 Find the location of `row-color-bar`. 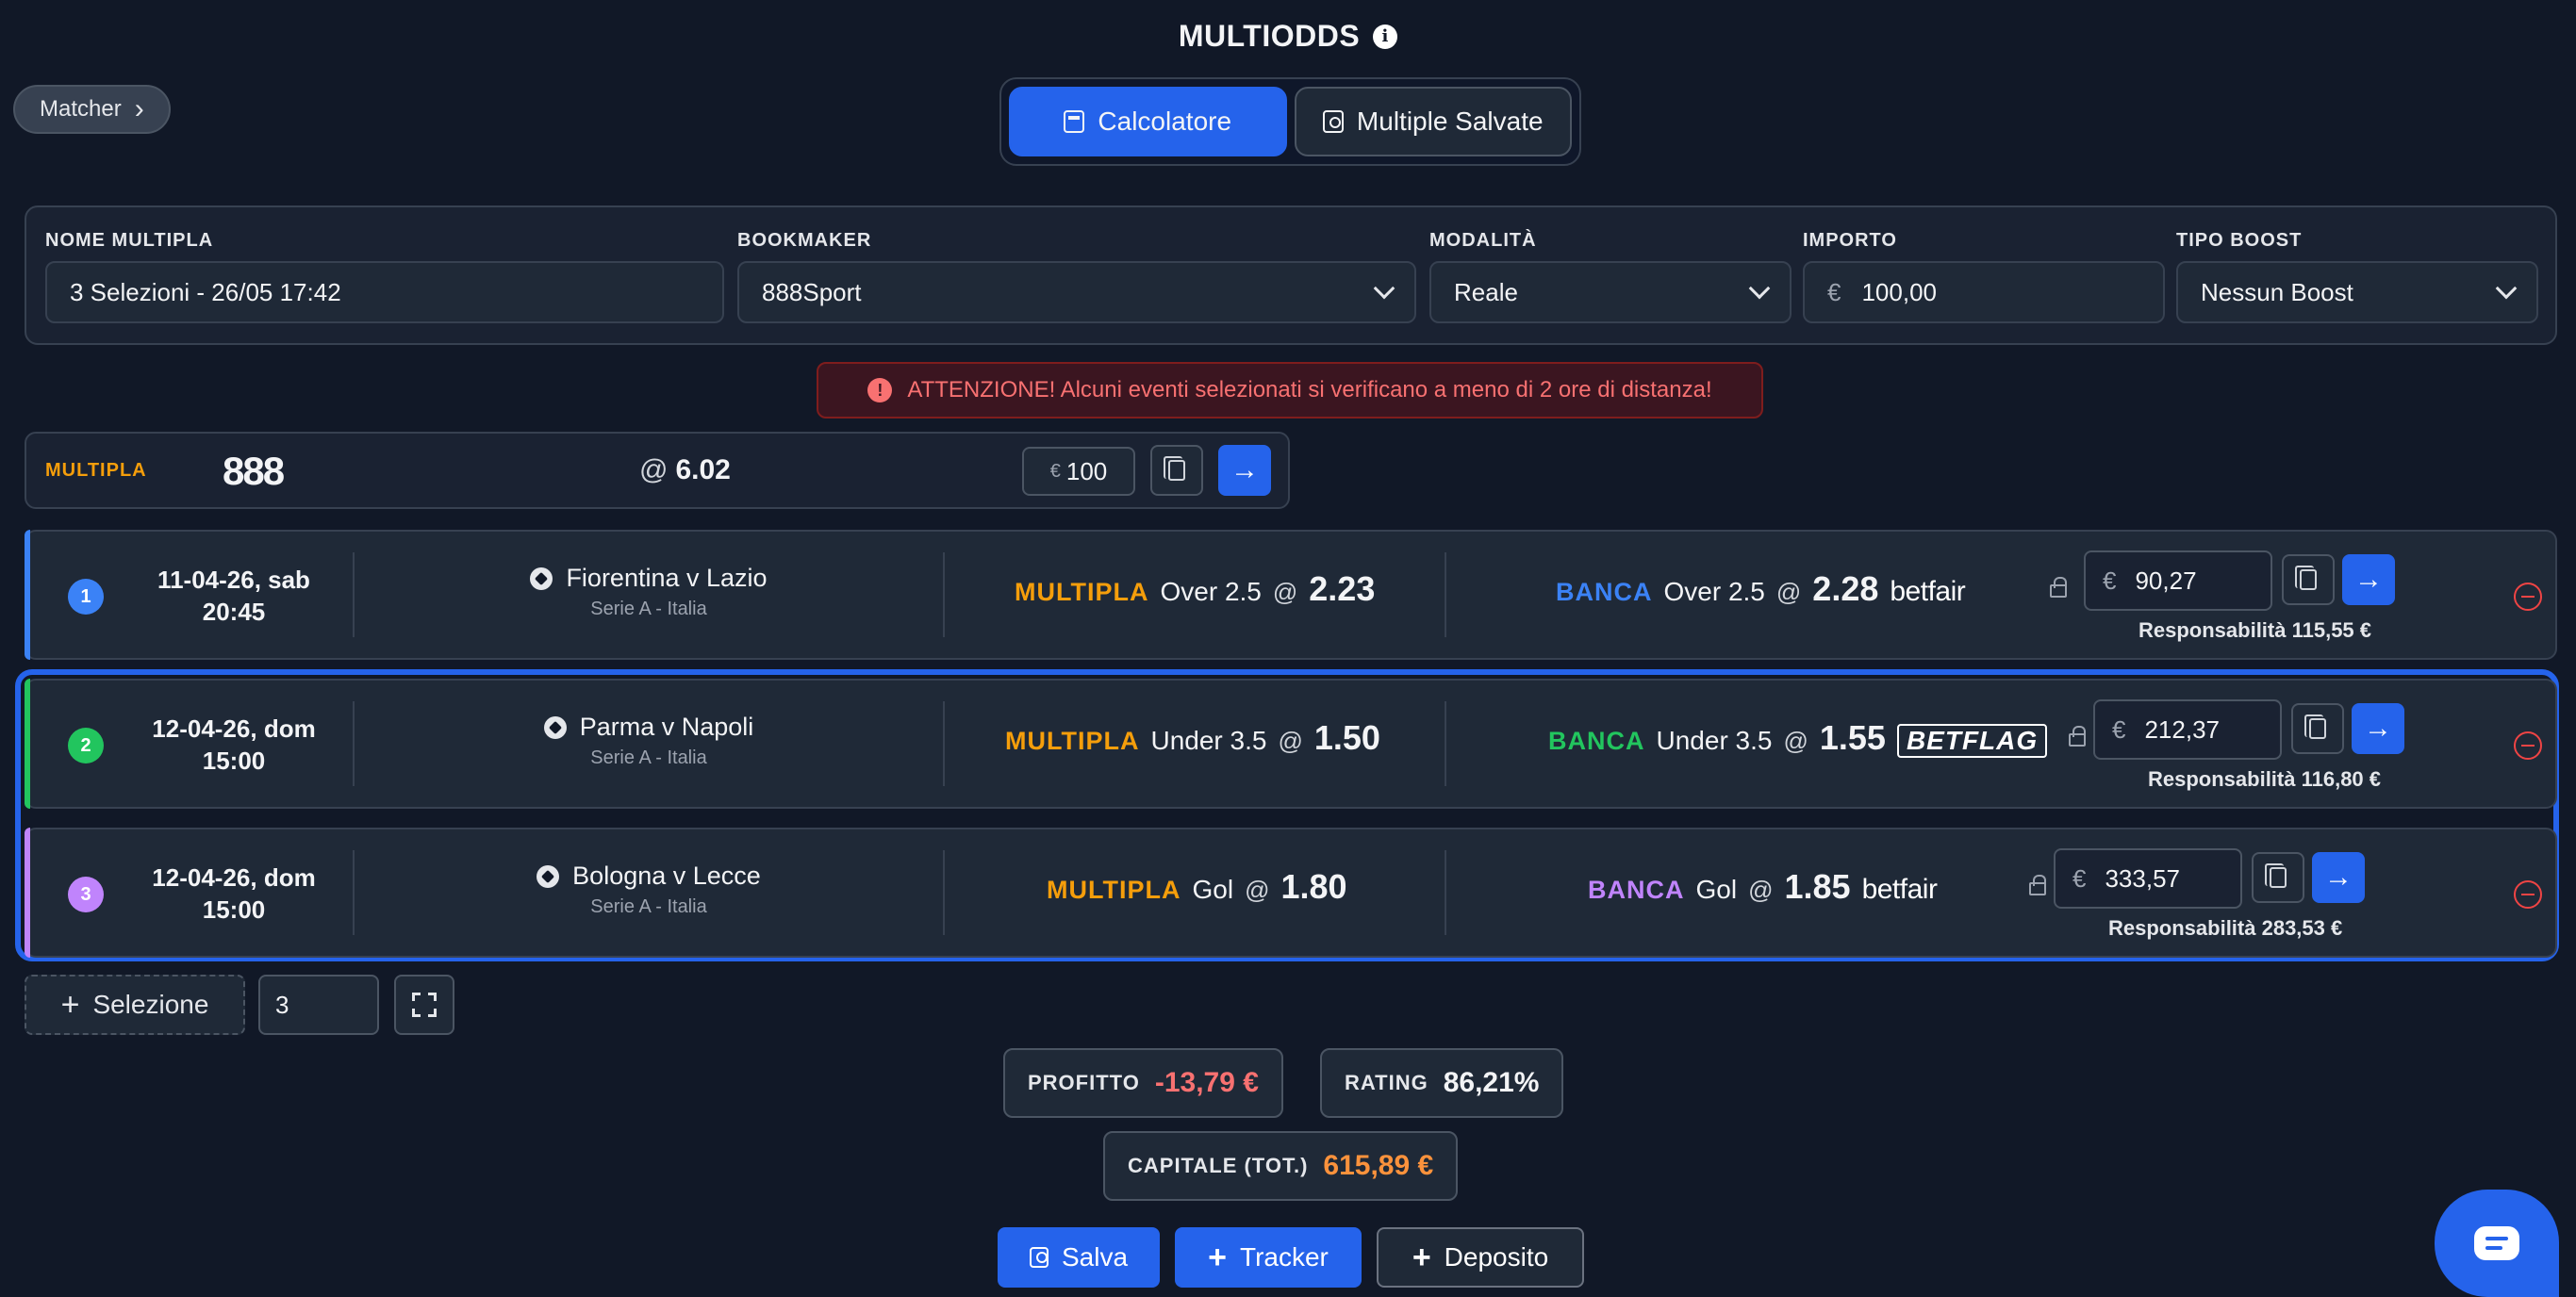

row-color-bar is located at coordinates (27, 893).